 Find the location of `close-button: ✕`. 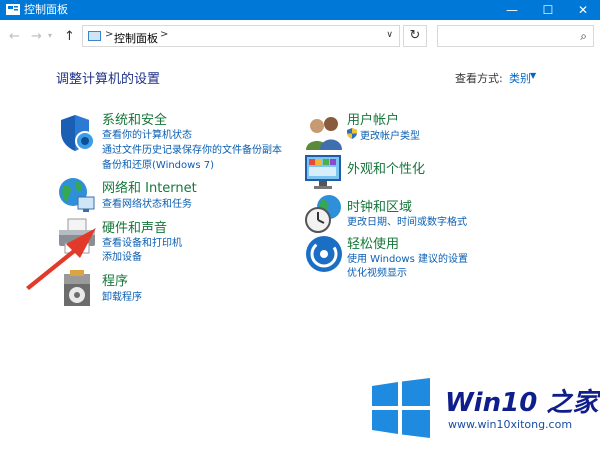

close-button: ✕ is located at coordinates (583, 10).